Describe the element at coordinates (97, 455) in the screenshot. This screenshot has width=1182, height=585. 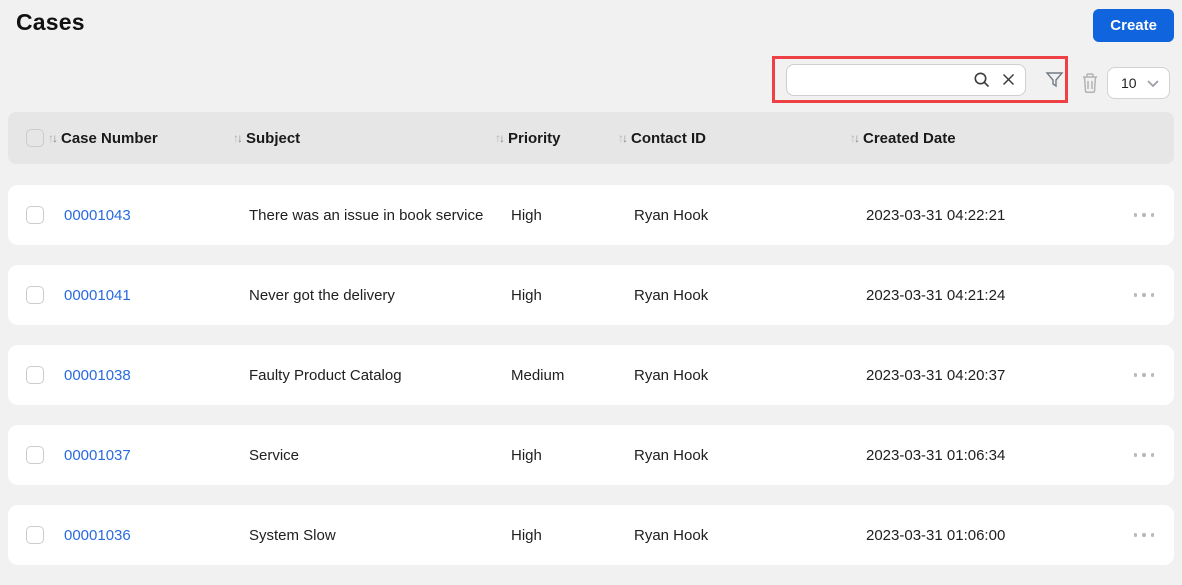
I see `case-number-link: 00001037` at that location.